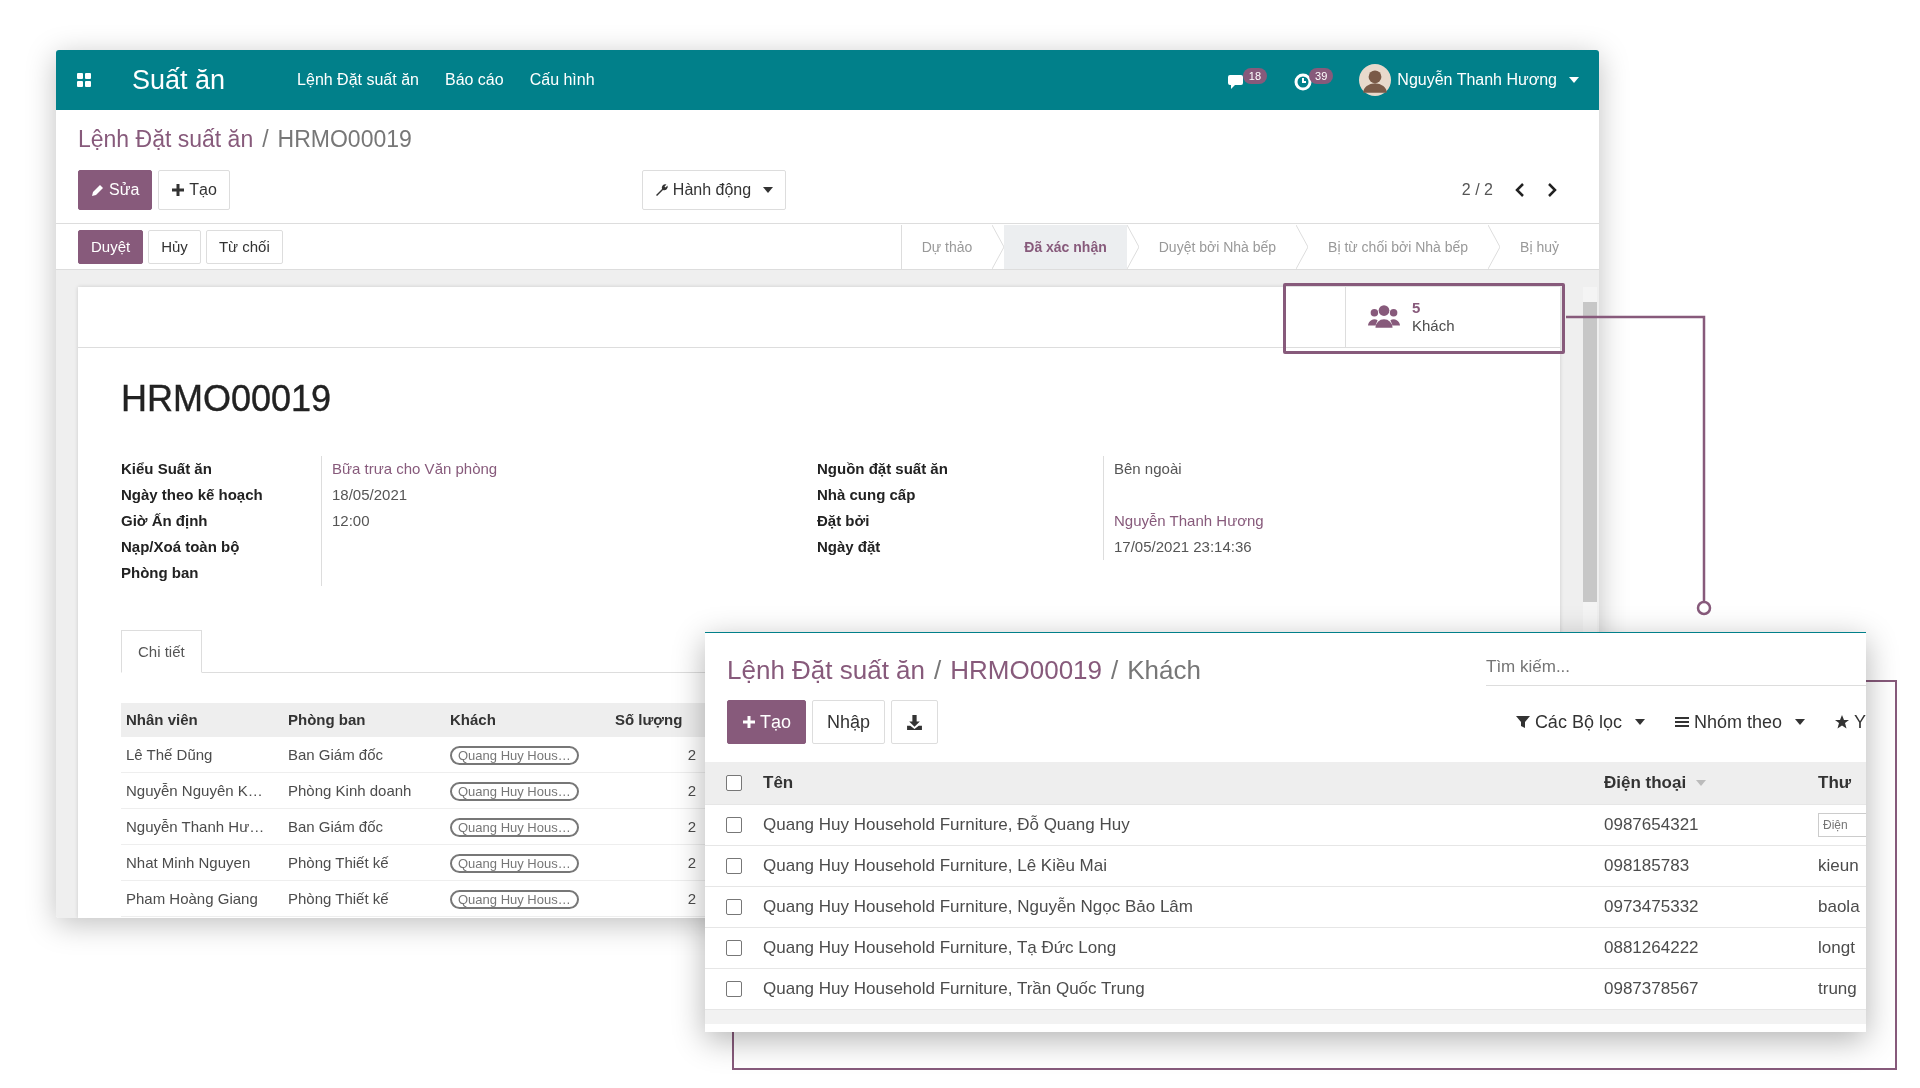 This screenshot has height=1088, width=1920. What do you see at coordinates (351, 520) in the screenshot?
I see `field-value: 12:00` at bounding box center [351, 520].